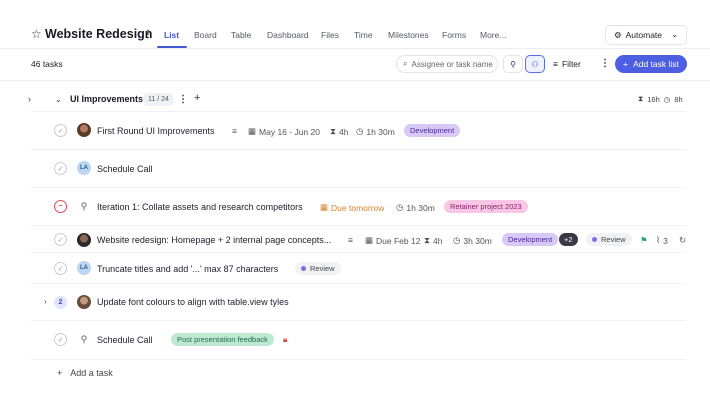  I want to click on tag-retainer-project: Retainer project 2023, so click(486, 206).